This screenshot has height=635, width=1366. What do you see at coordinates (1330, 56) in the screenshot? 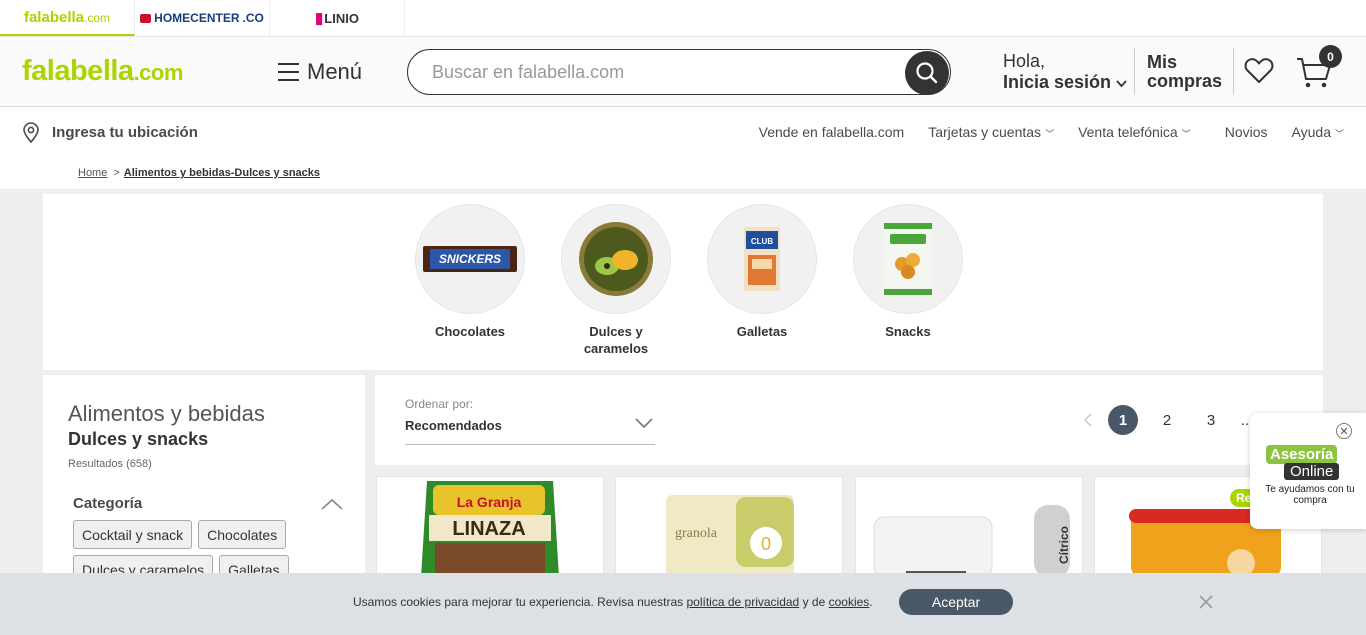
I see `cart-count-badge: 0` at bounding box center [1330, 56].